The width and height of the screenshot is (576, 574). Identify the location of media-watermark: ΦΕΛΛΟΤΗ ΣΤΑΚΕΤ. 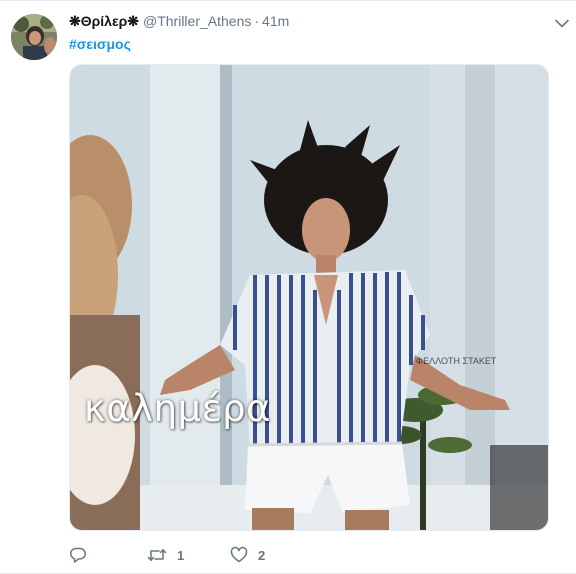
(456, 361).